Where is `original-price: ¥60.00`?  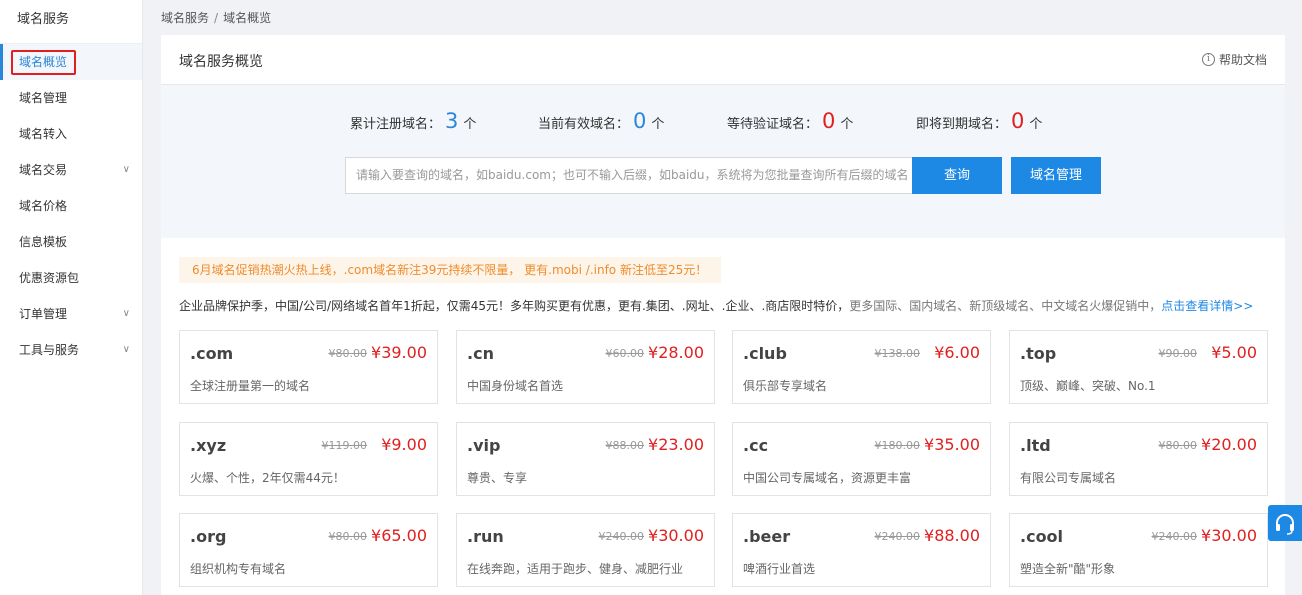
original-price: ¥60.00 is located at coordinates (625, 353).